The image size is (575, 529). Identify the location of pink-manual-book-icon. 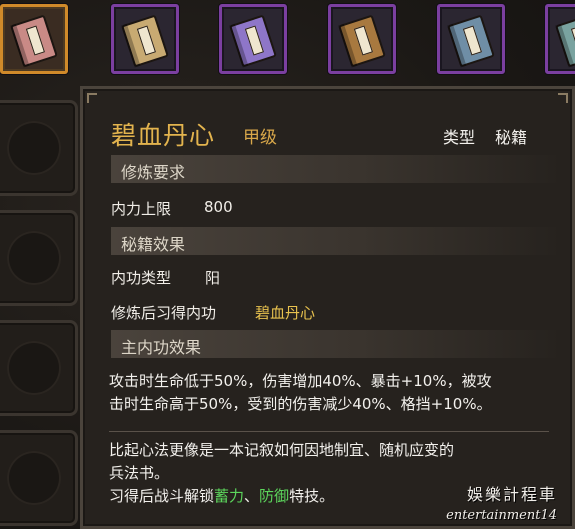
(34, 41).